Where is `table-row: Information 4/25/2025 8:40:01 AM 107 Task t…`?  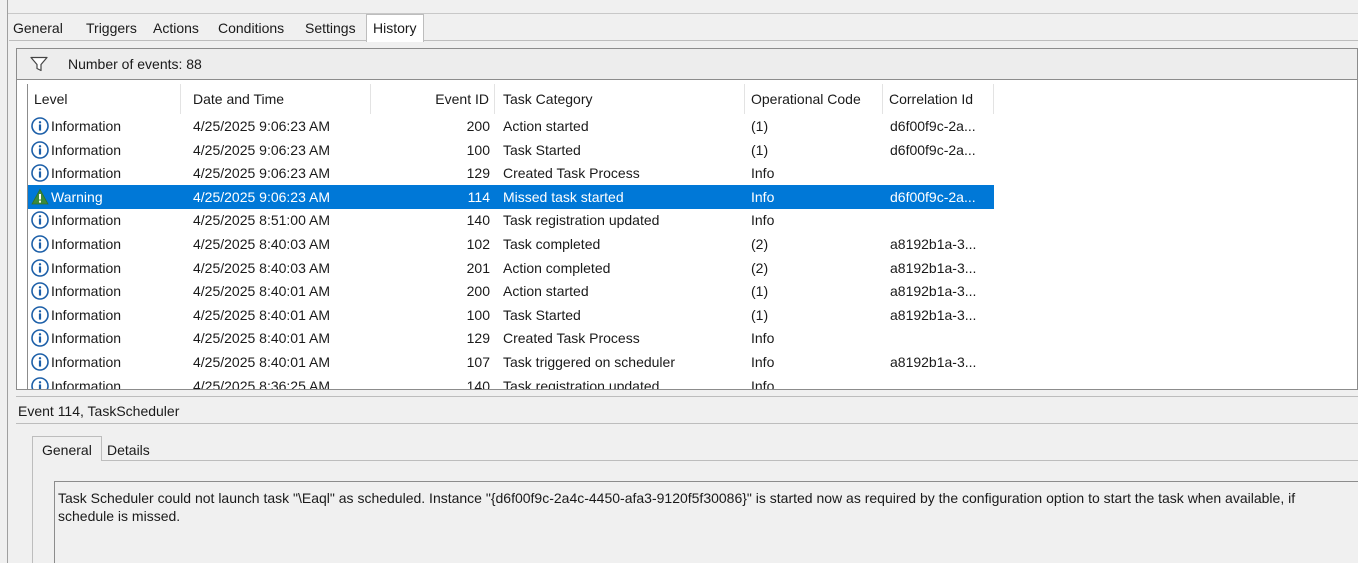
table-row: Information 4/25/2025 8:40:01 AM 107 Task t… is located at coordinates (511, 362).